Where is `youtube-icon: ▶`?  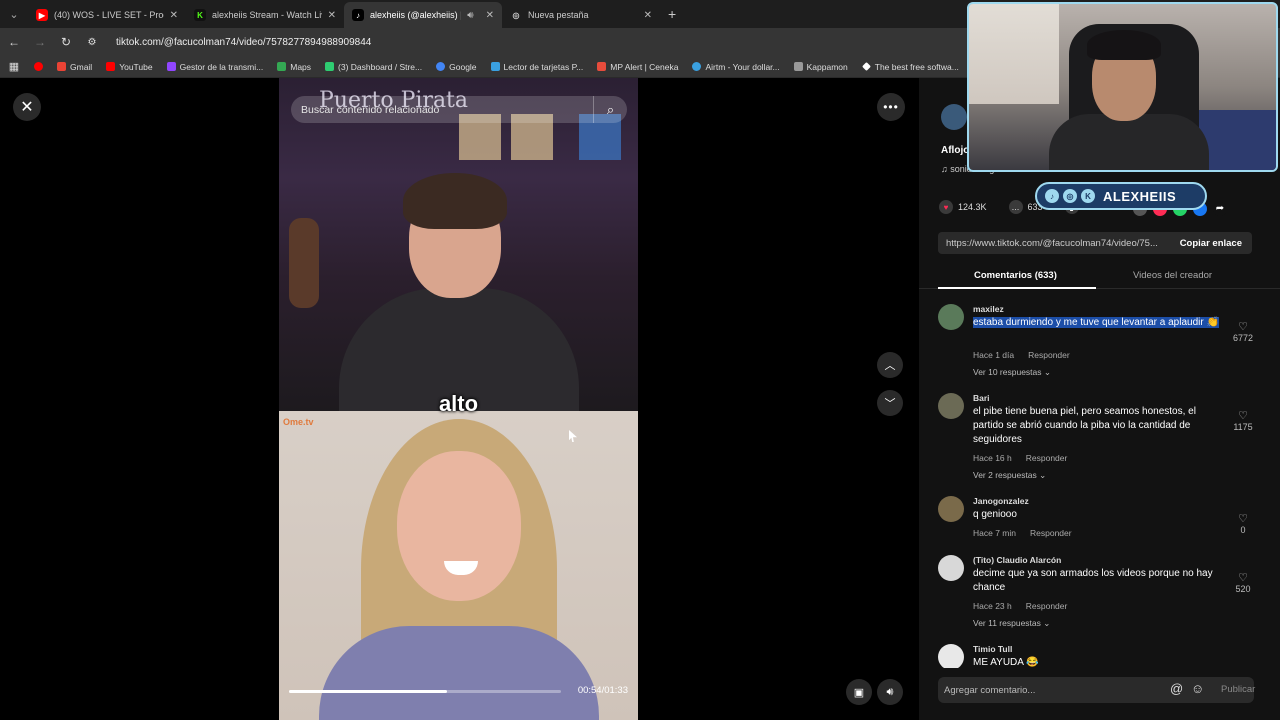 youtube-icon: ▶ is located at coordinates (42, 15).